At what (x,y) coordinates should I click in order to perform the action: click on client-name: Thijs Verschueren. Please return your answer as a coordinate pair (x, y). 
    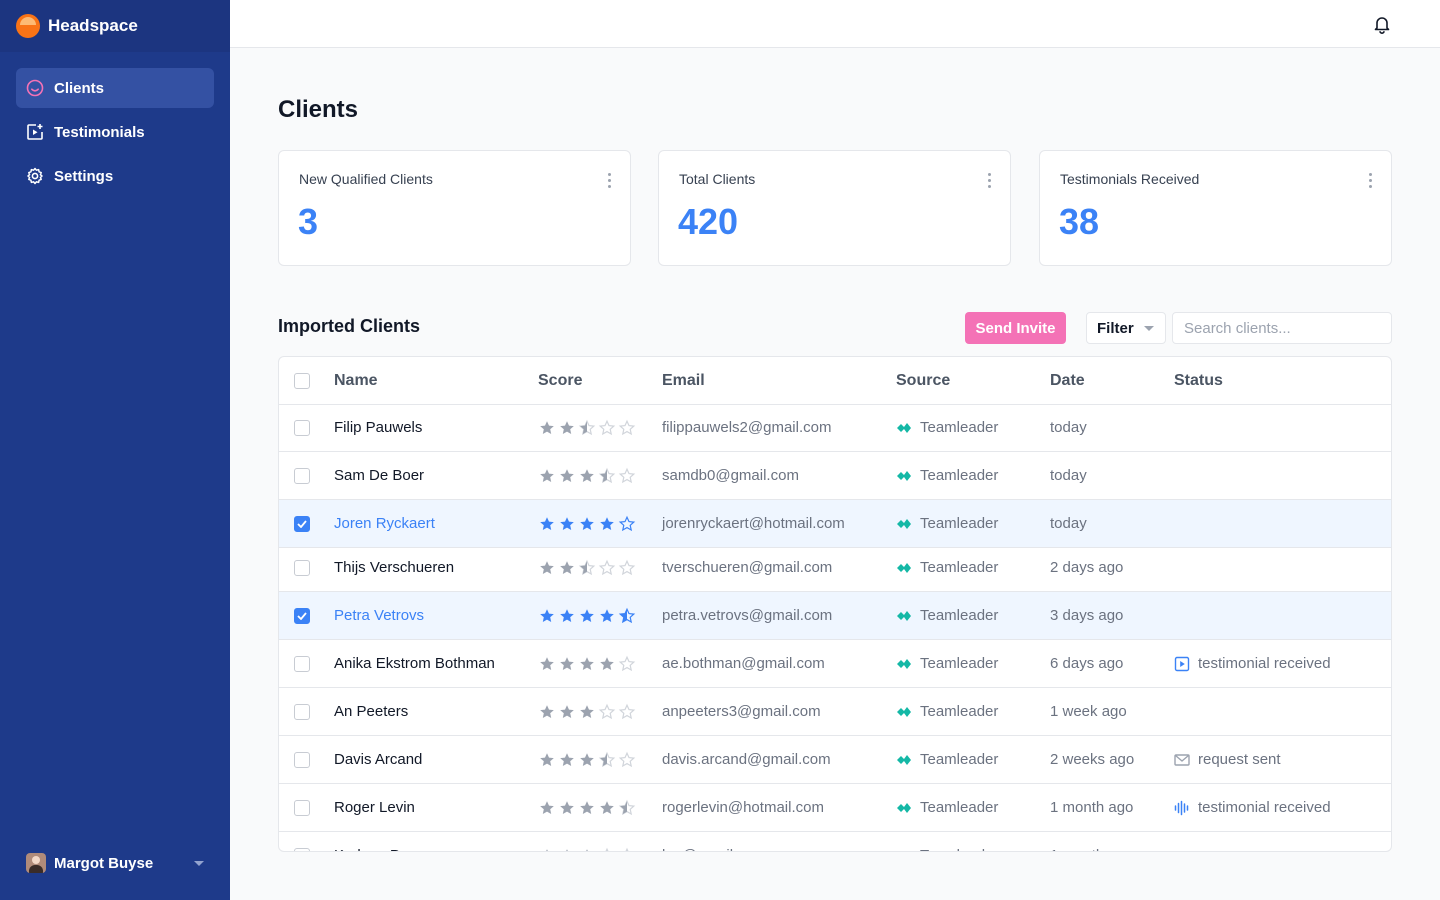
    Looking at the image, I should click on (394, 567).